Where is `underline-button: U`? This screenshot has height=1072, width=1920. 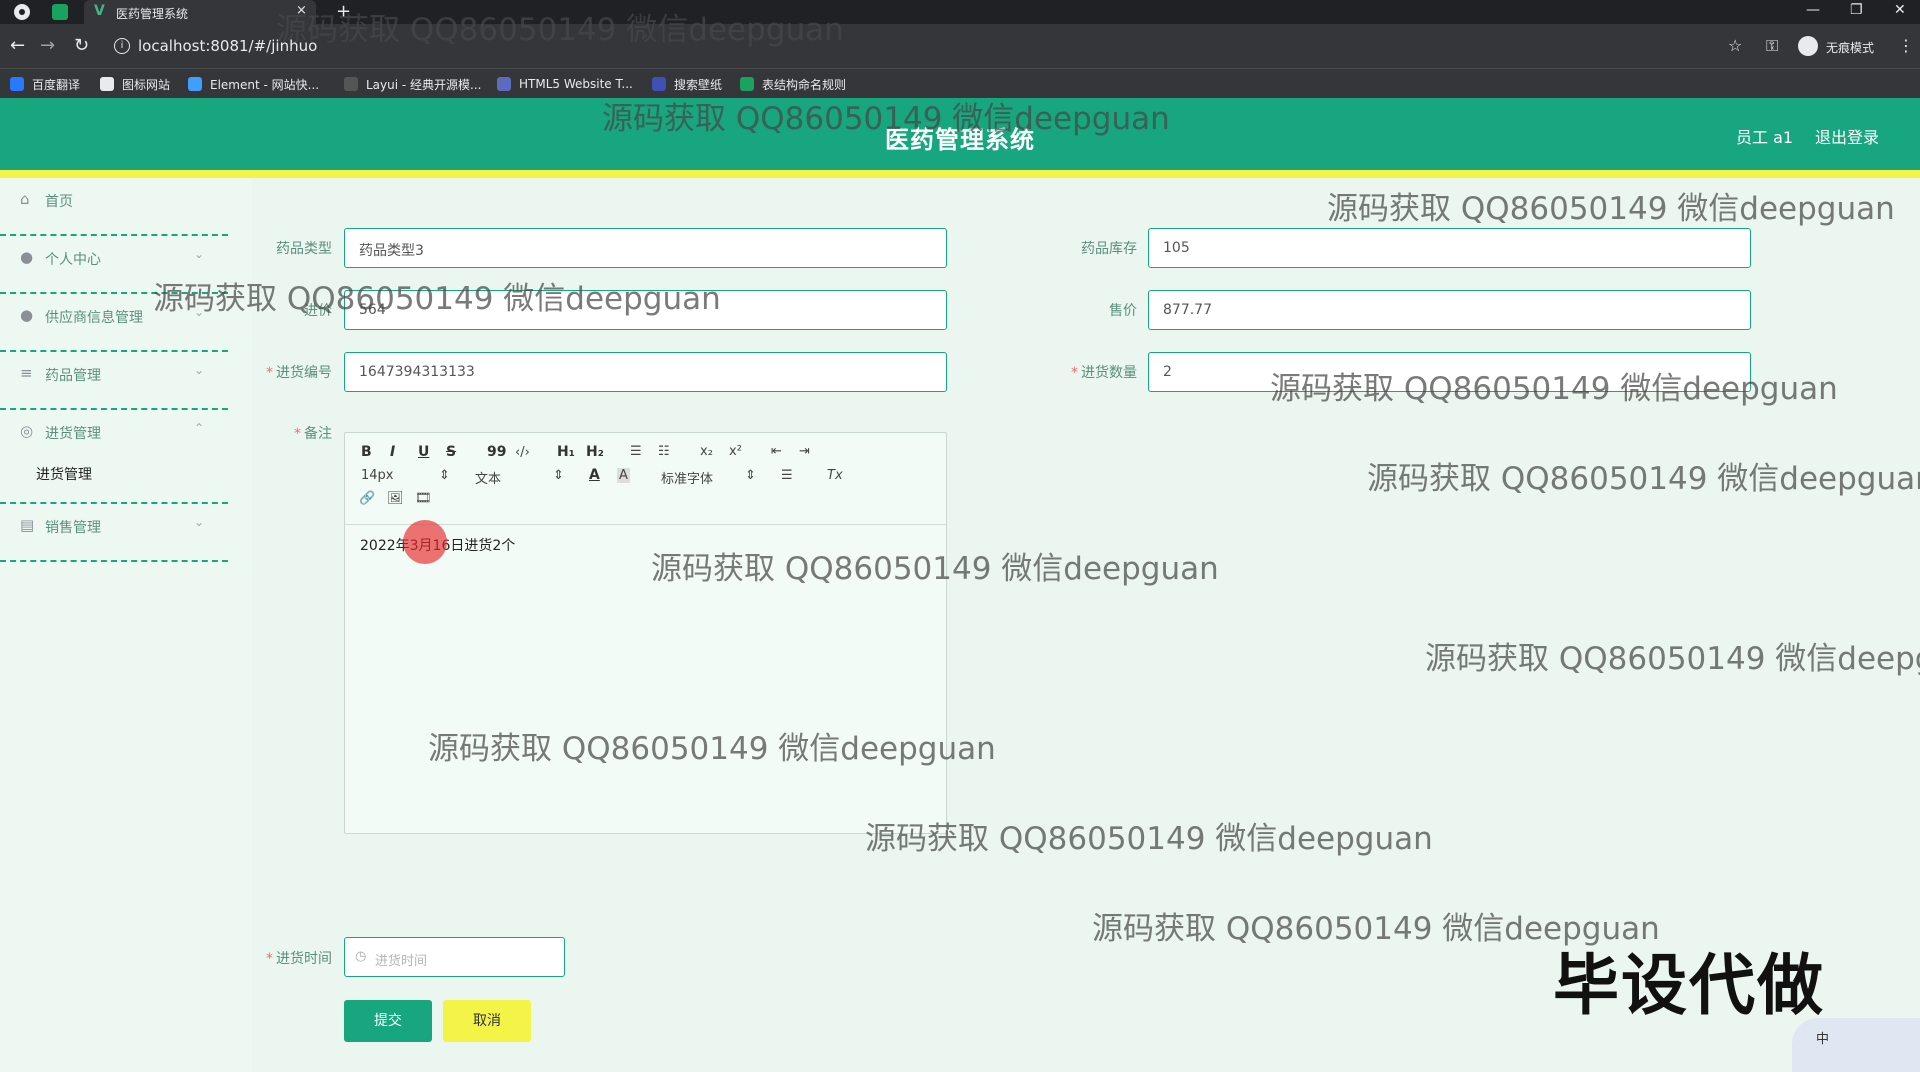 underline-button: U is located at coordinates (423, 452).